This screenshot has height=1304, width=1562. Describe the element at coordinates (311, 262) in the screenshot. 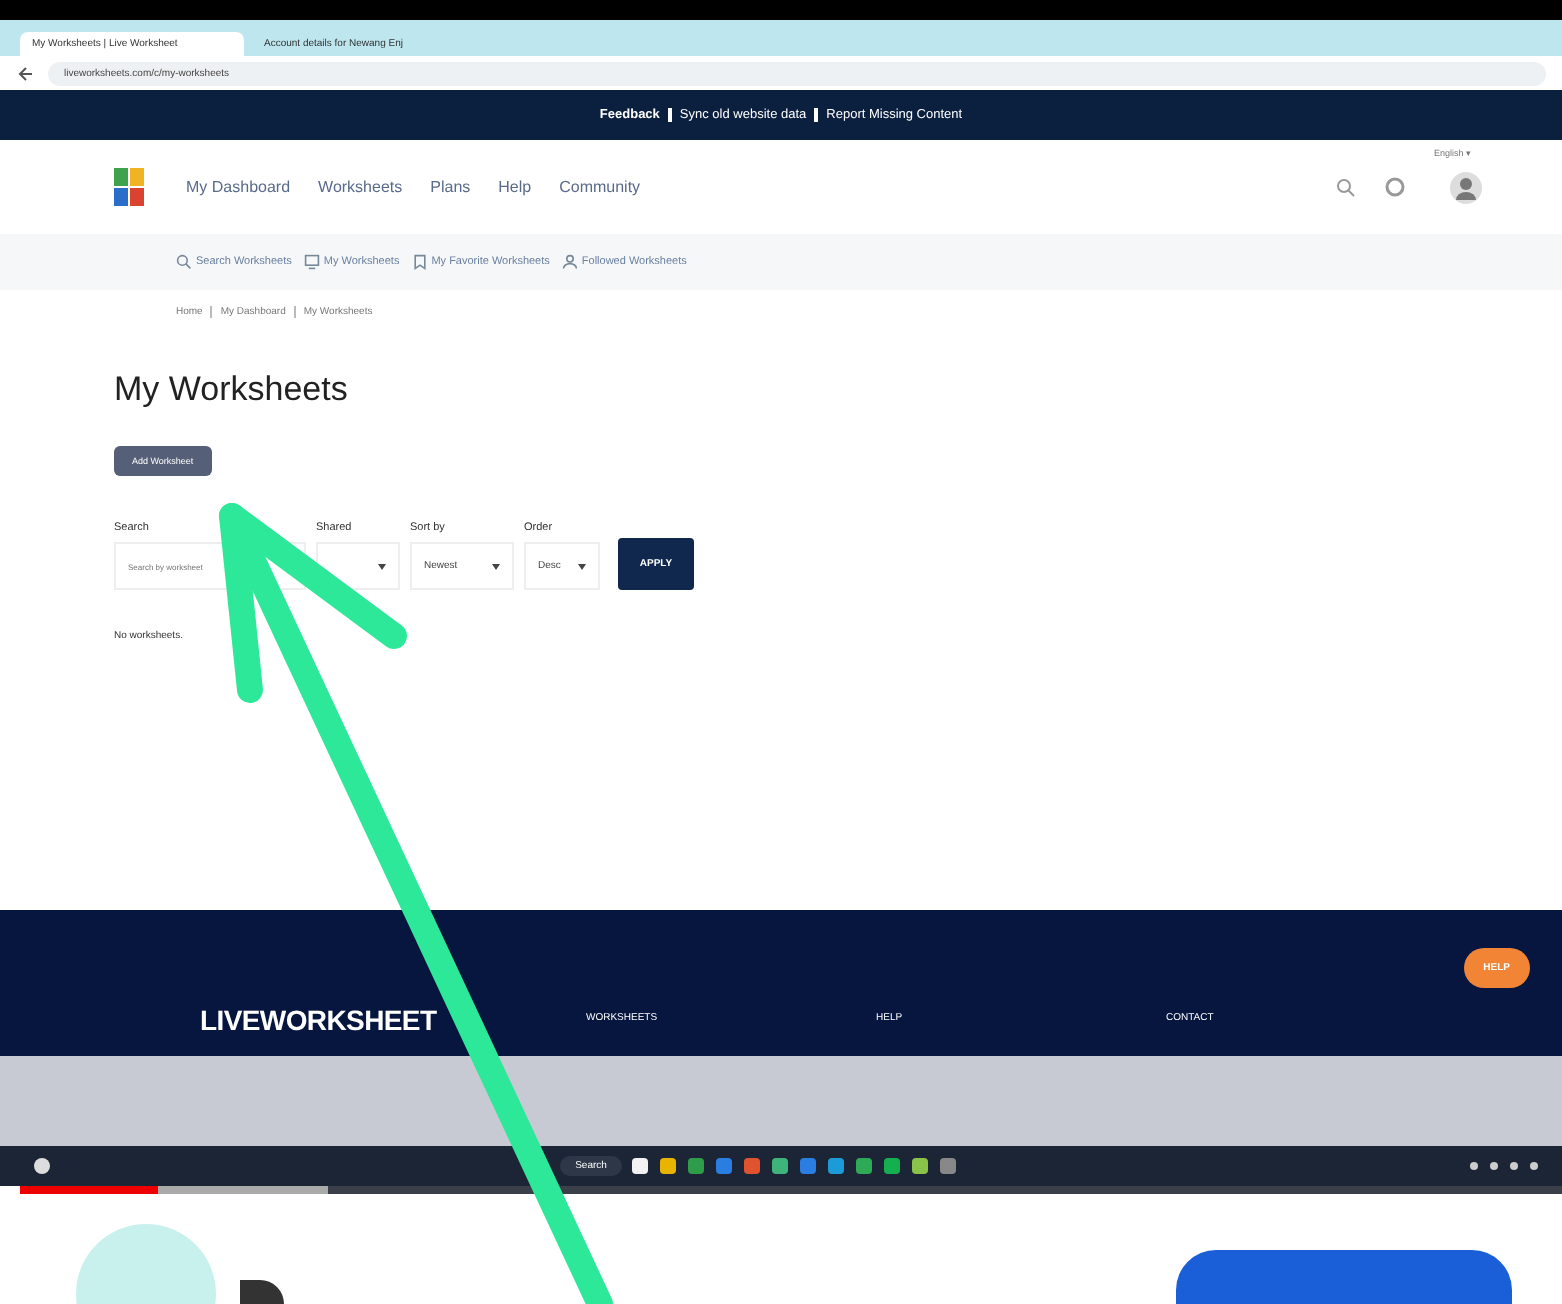

I see `monitor-icon` at that location.